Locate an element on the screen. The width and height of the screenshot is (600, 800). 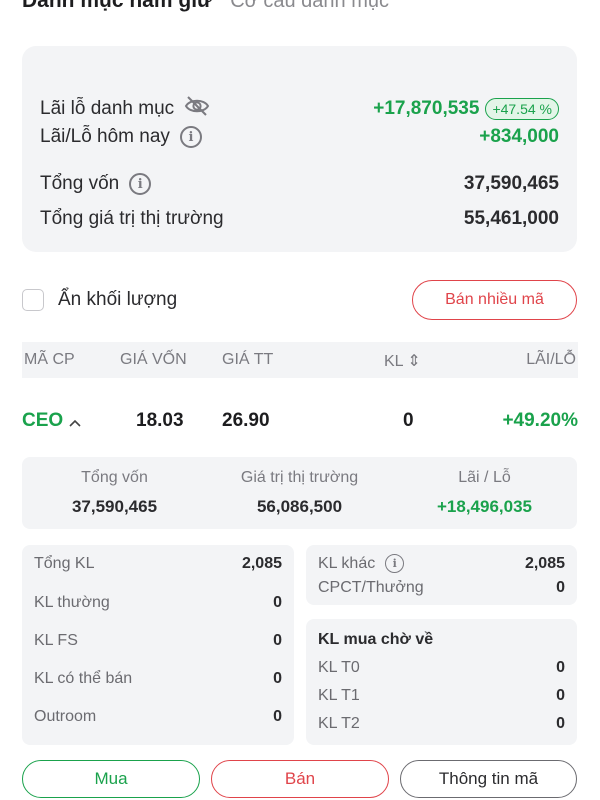
ticker: CEO is located at coordinates (42, 421).